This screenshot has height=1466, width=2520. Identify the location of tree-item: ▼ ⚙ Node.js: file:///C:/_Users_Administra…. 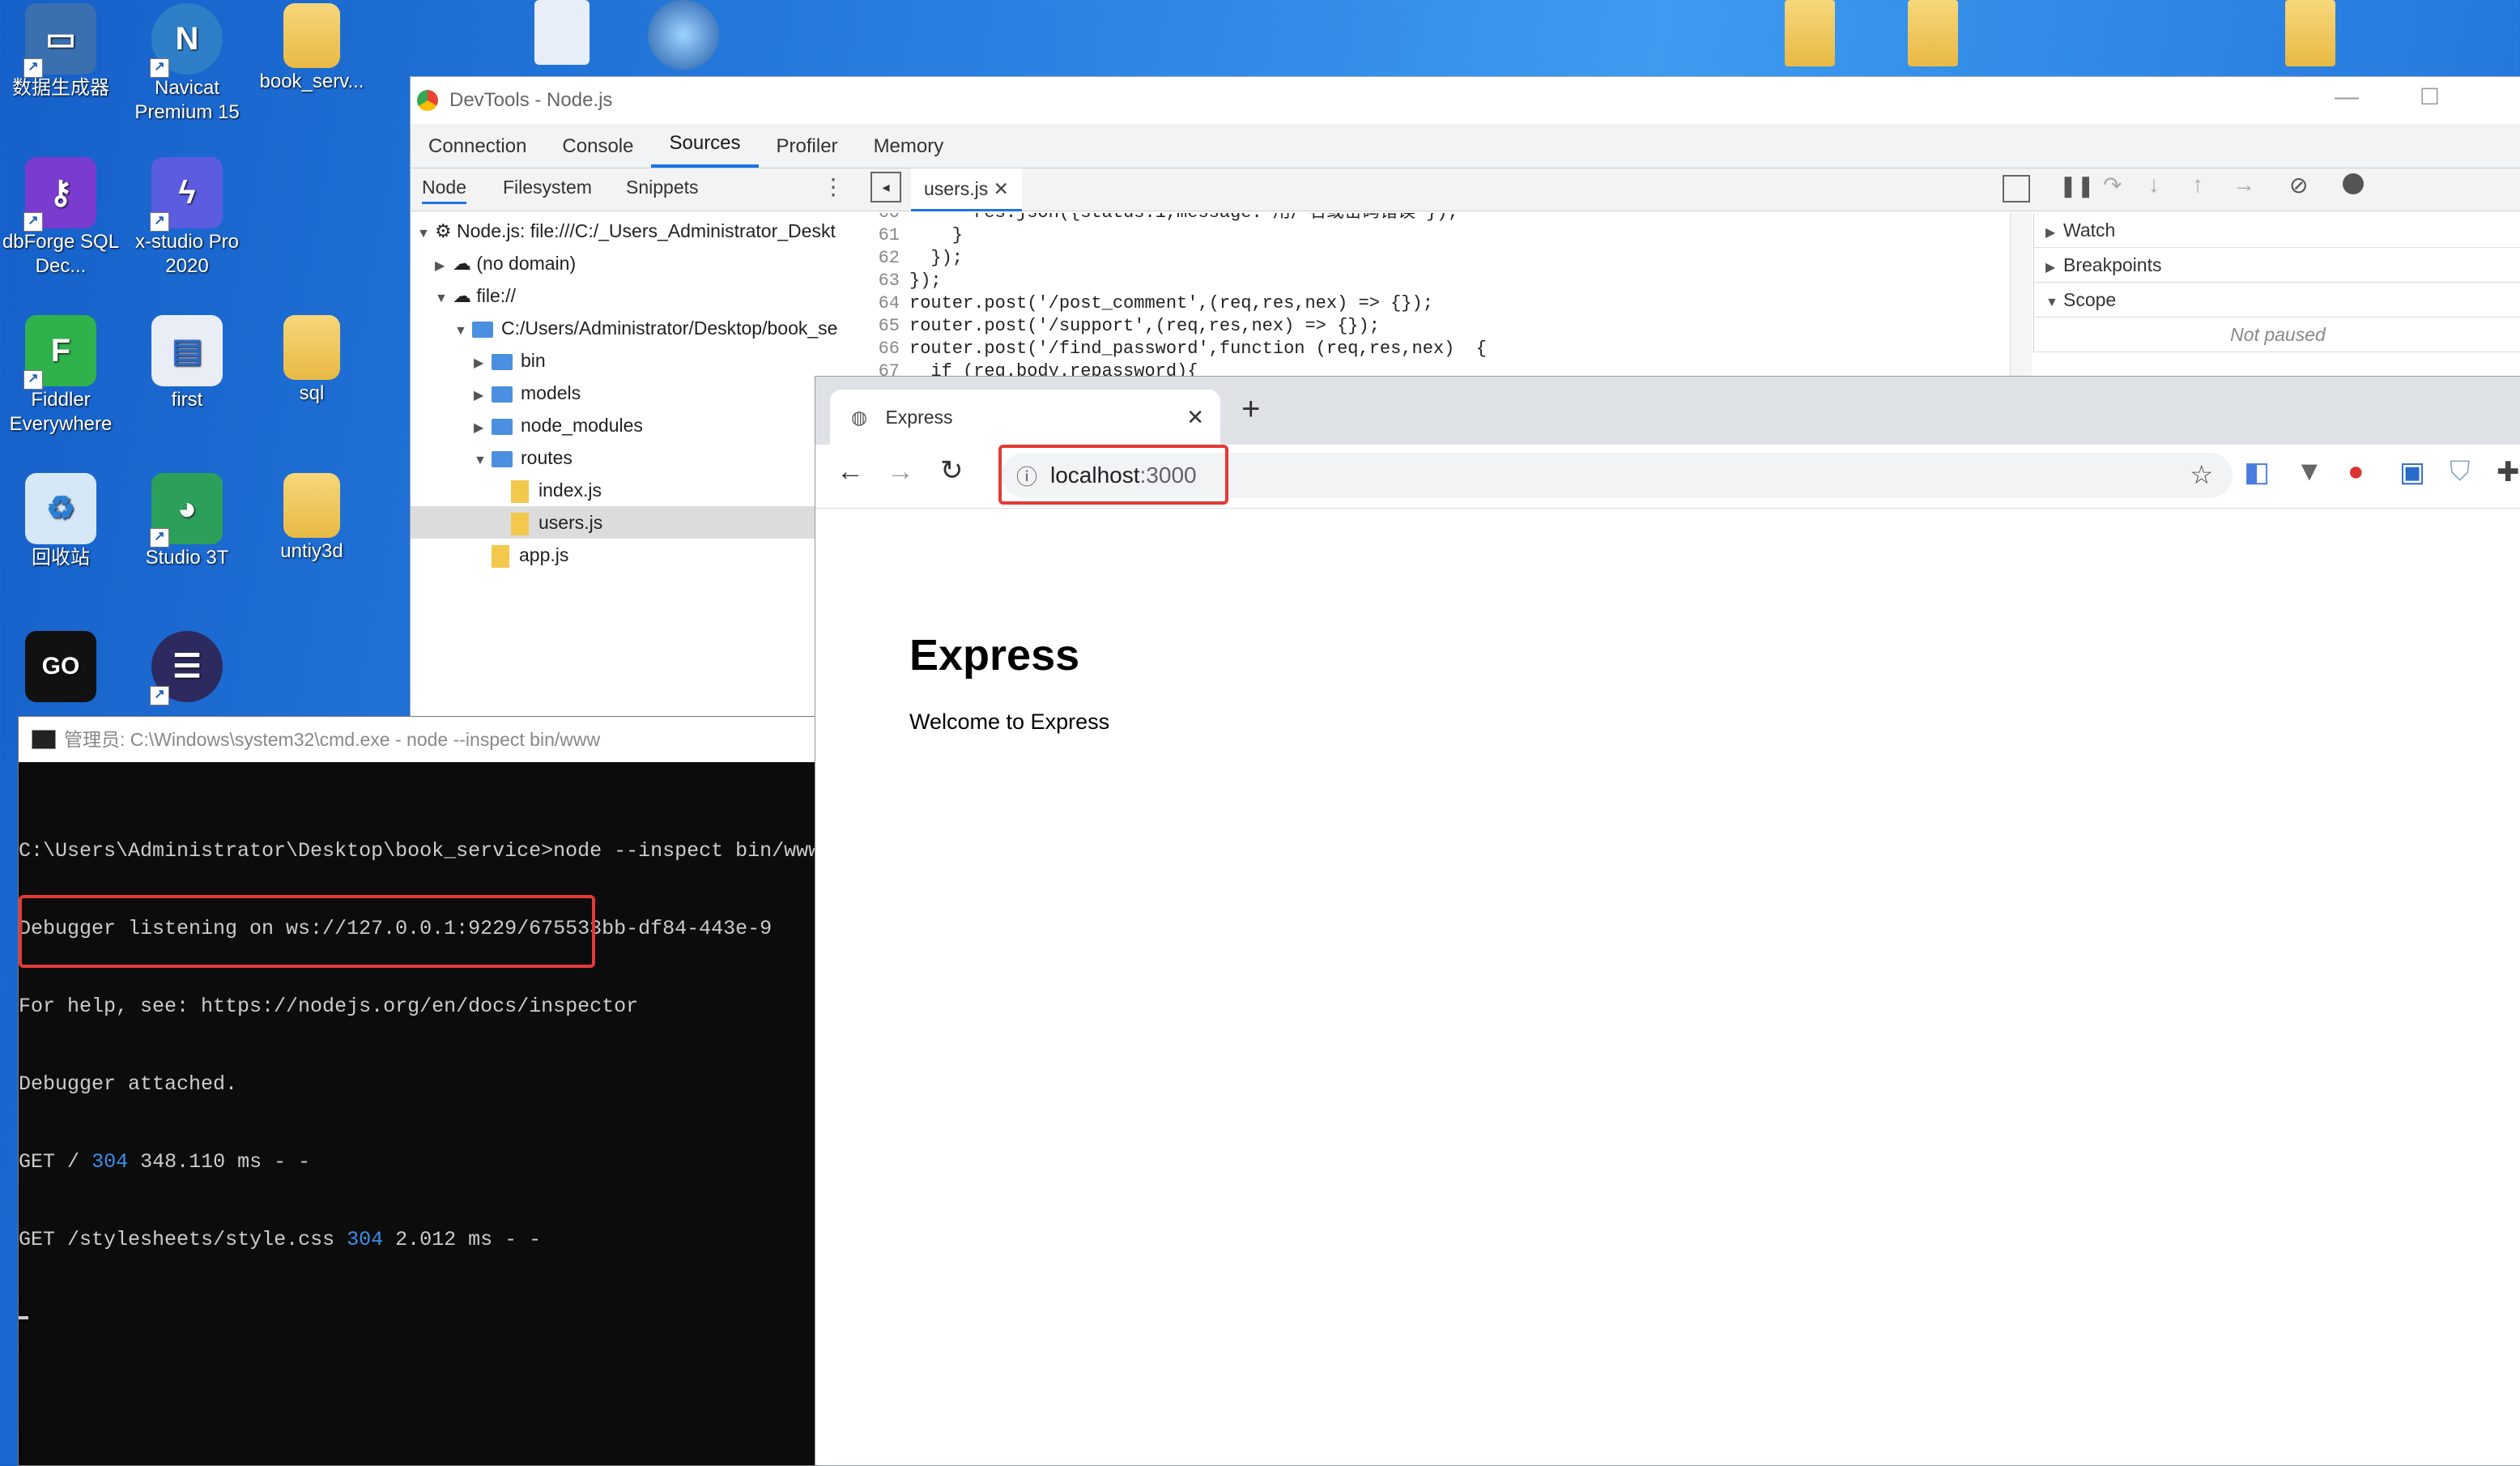
(634, 231).